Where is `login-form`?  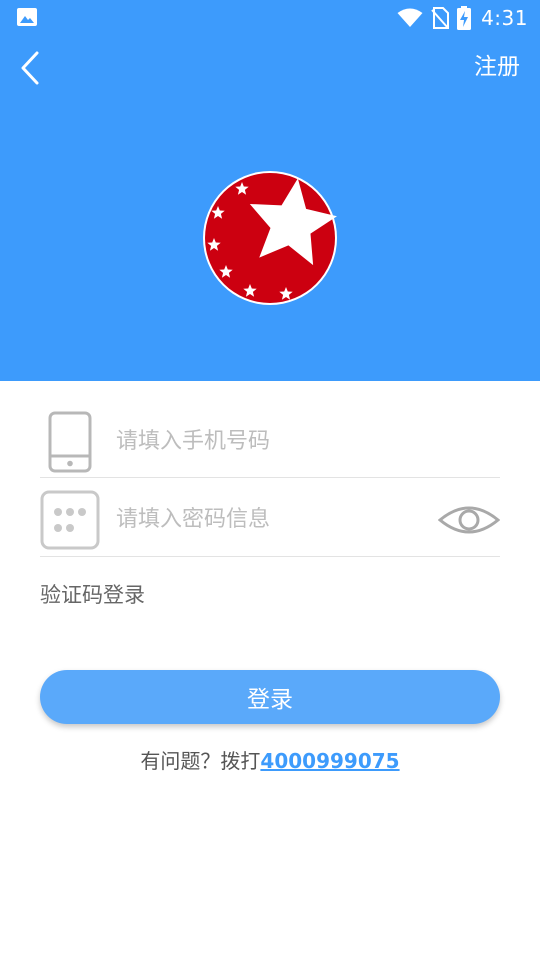 login-form is located at coordinates (270, 478).